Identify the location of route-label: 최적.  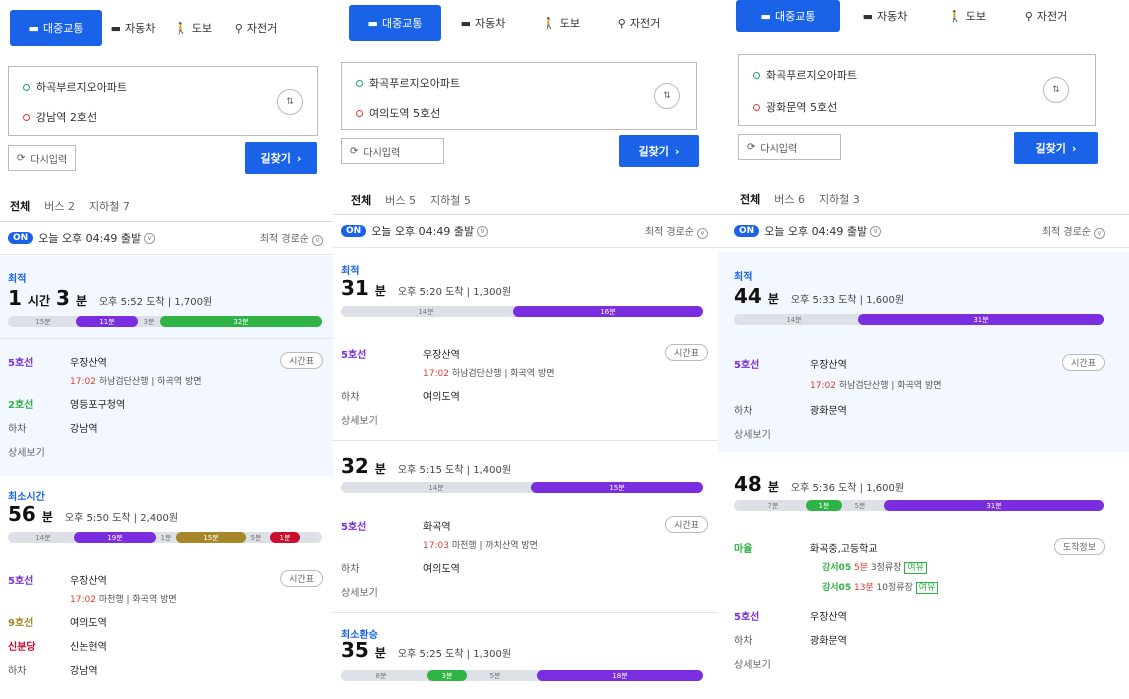
(350, 271).